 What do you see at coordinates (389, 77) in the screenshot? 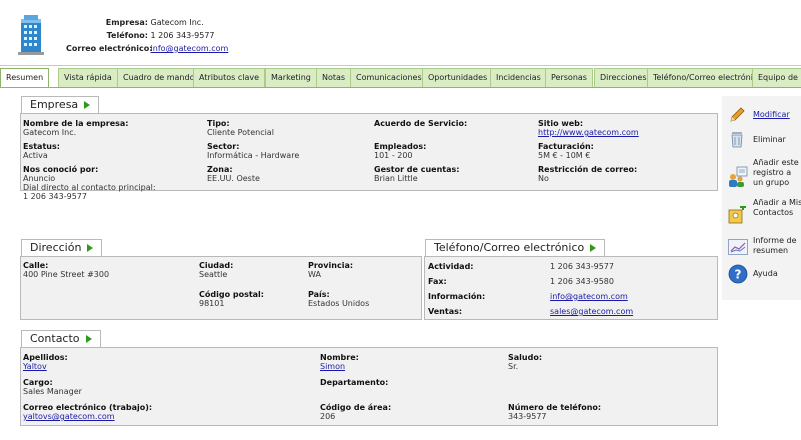
I see `tab-comunicaciones: Comunicaciones` at bounding box center [389, 77].